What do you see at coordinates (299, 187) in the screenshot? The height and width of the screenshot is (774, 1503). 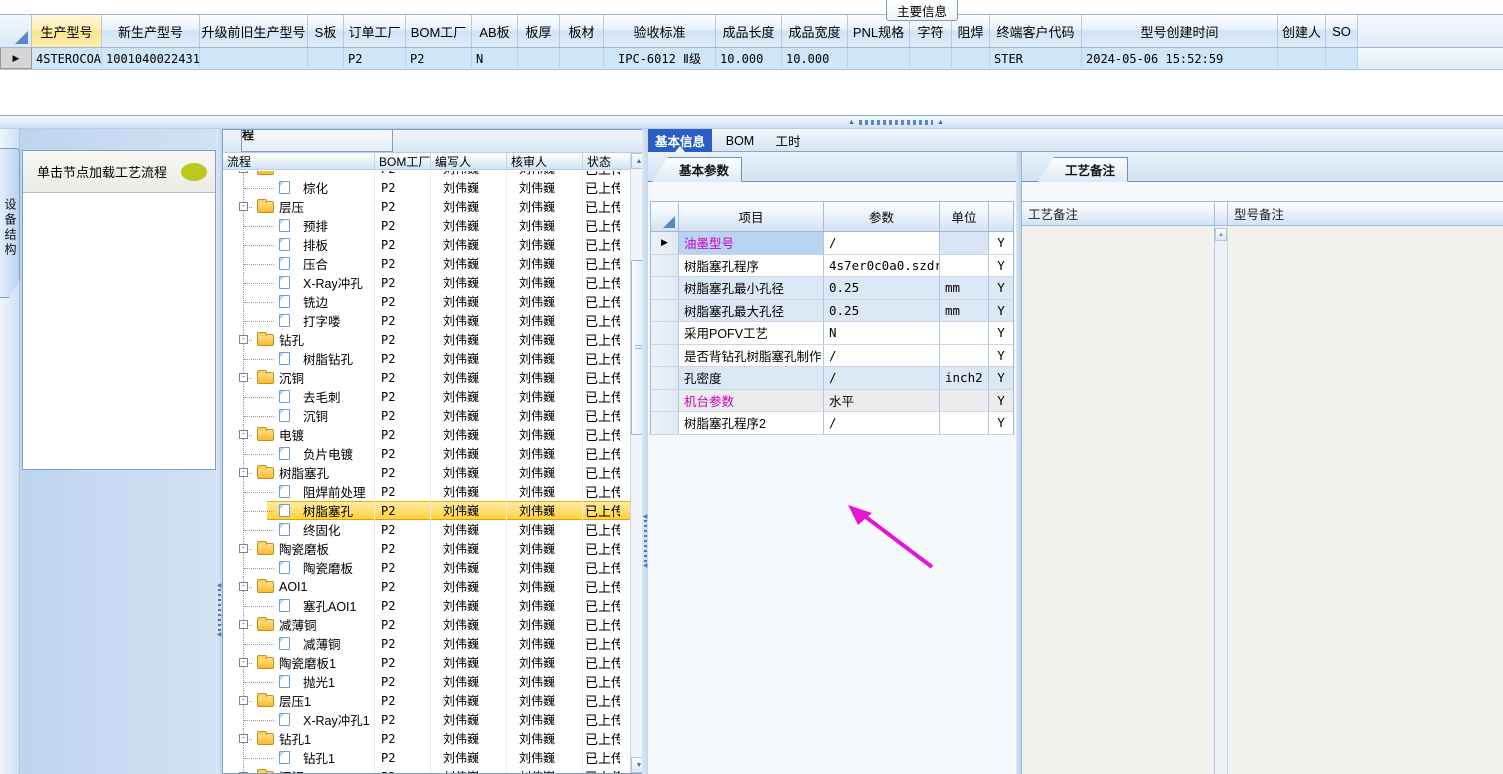 I see `tree-node-cell: - 棕化` at bounding box center [299, 187].